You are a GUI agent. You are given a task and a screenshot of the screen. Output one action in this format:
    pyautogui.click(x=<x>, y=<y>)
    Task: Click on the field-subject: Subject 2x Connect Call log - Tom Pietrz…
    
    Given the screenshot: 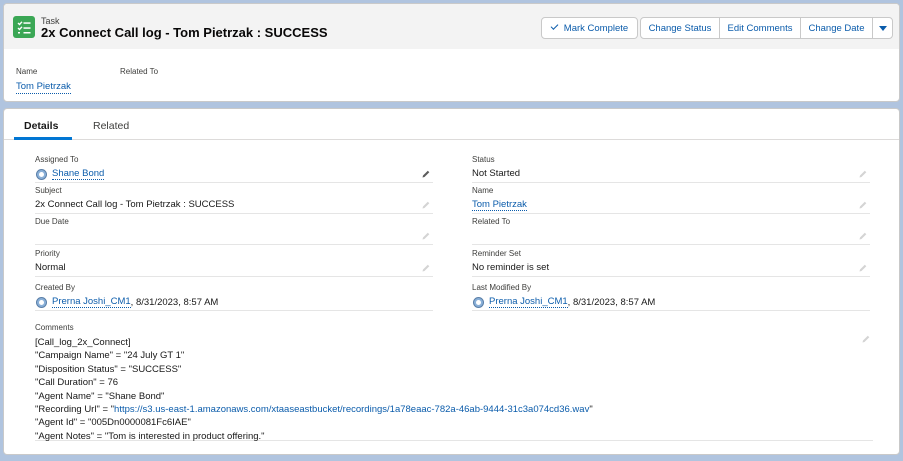 What is the action you would take?
    pyautogui.click(x=234, y=198)
    